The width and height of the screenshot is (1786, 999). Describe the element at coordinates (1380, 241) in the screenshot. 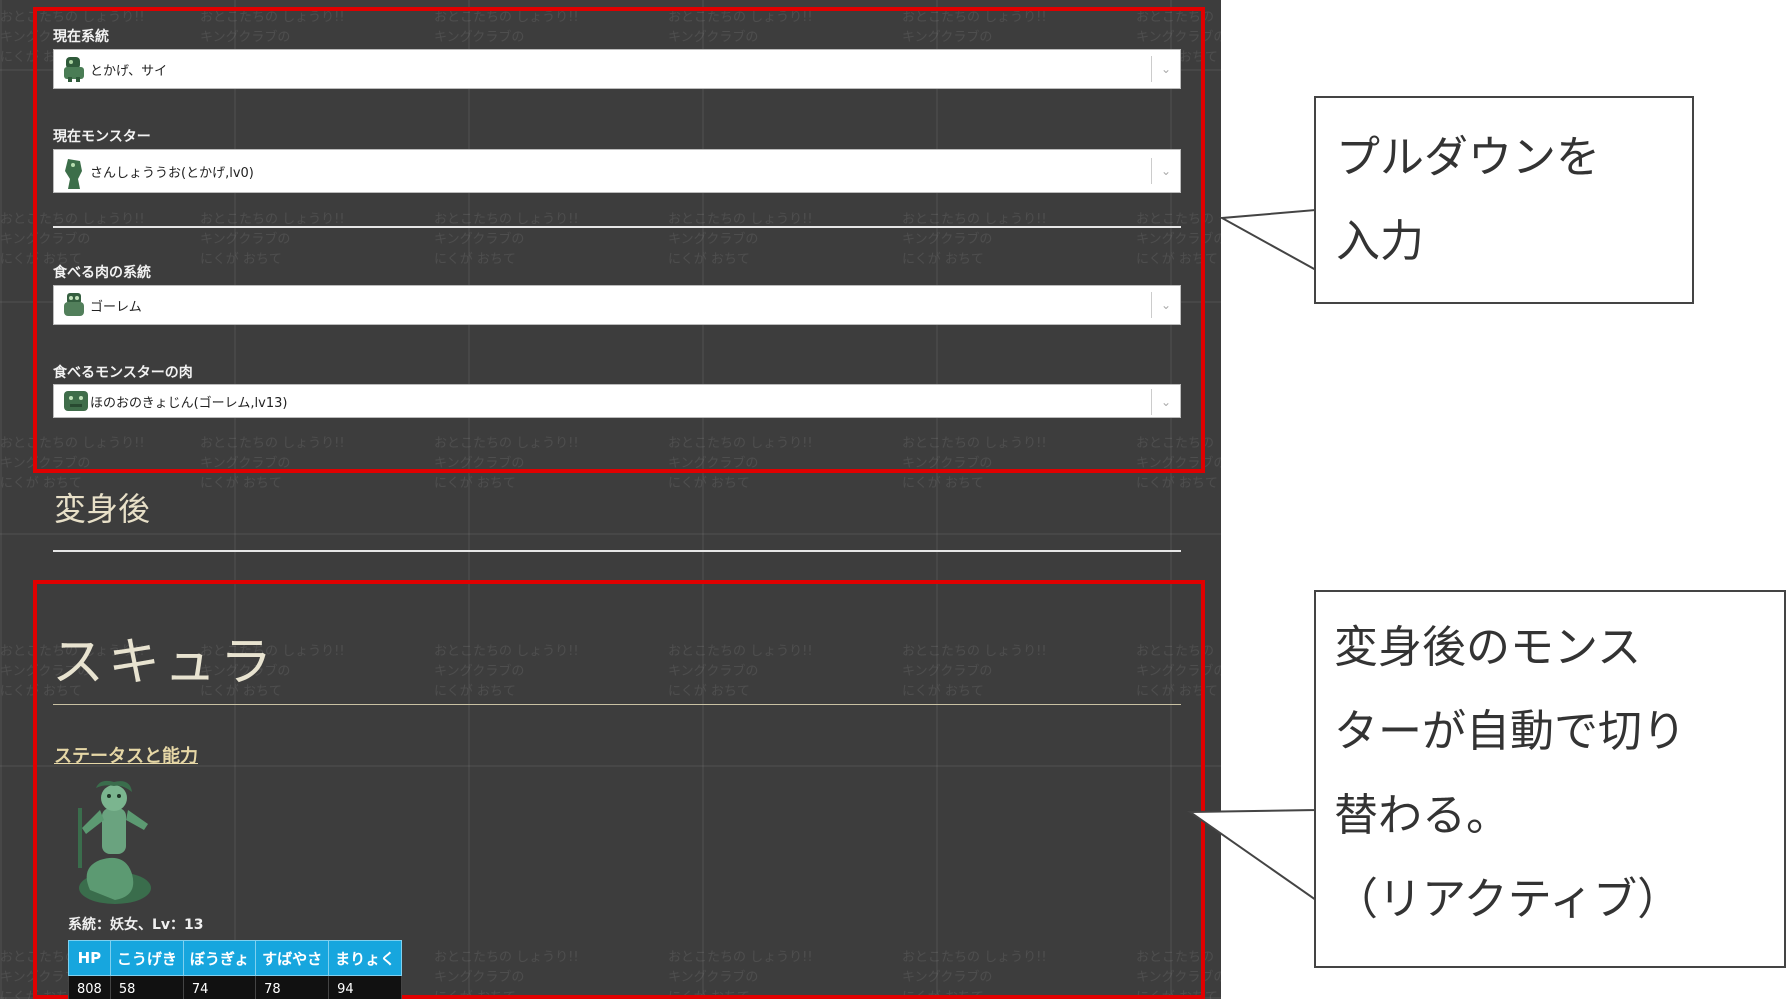

I see `callout-top-line-2: 入力` at that location.